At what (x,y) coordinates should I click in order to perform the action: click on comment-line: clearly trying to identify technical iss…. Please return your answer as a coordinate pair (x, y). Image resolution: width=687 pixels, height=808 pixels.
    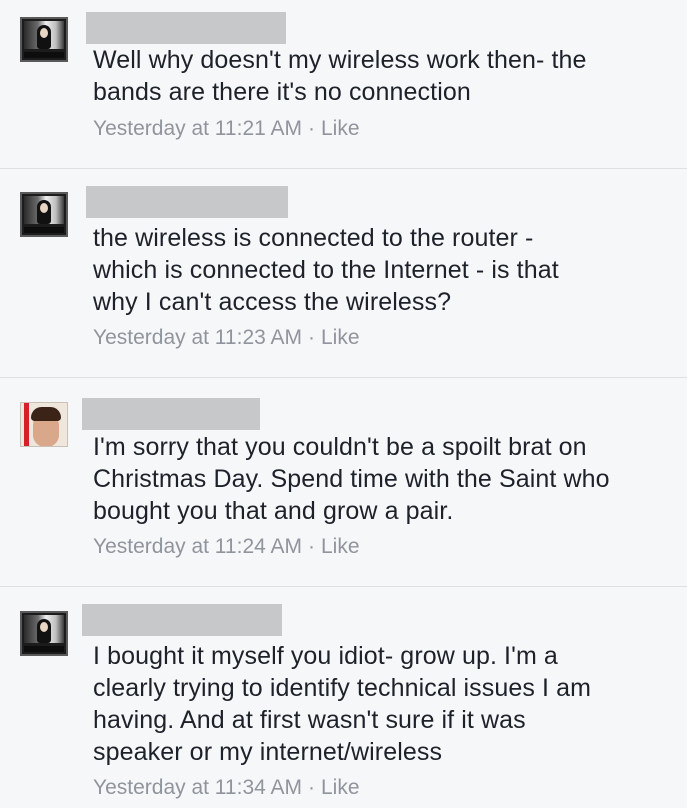
    Looking at the image, I should click on (342, 688).